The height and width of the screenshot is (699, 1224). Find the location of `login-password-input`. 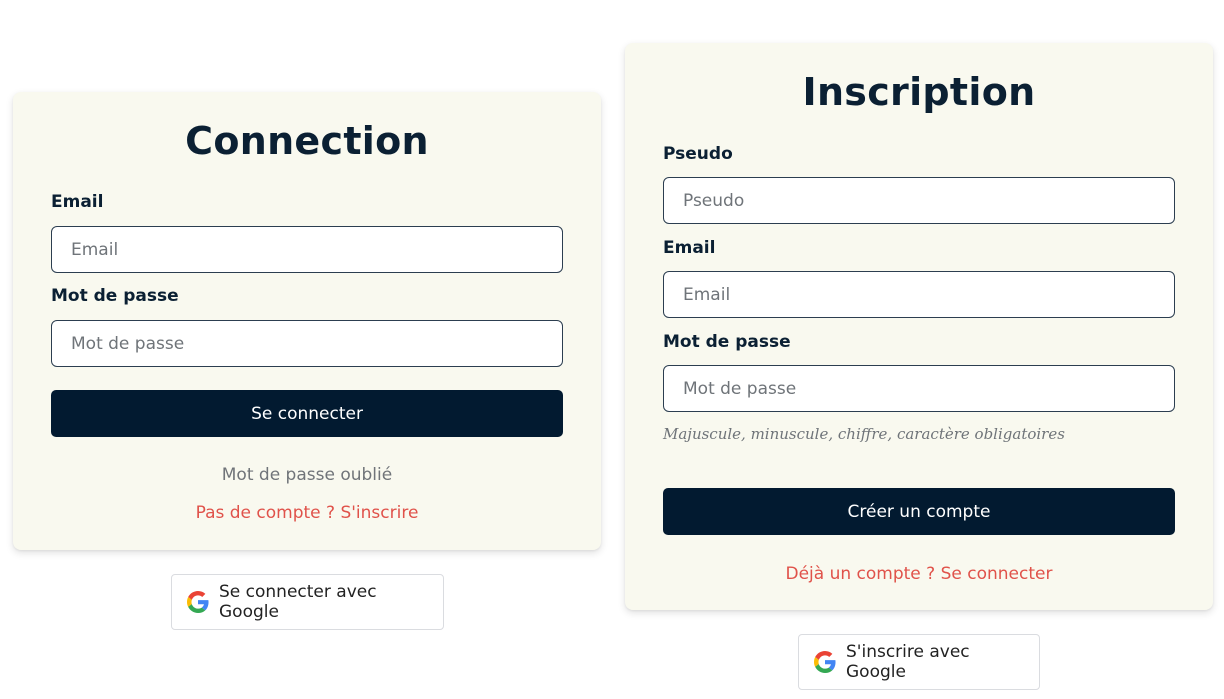

login-password-input is located at coordinates (307, 343).